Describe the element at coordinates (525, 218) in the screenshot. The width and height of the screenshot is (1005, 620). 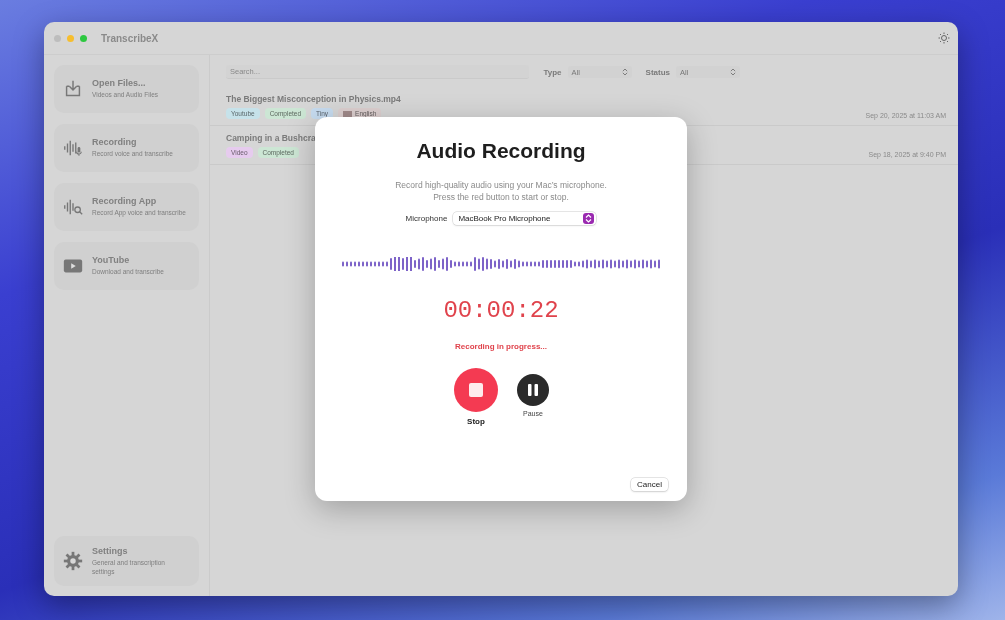
I see `microphone-dropdown: MacBook Pro Microphone` at that location.